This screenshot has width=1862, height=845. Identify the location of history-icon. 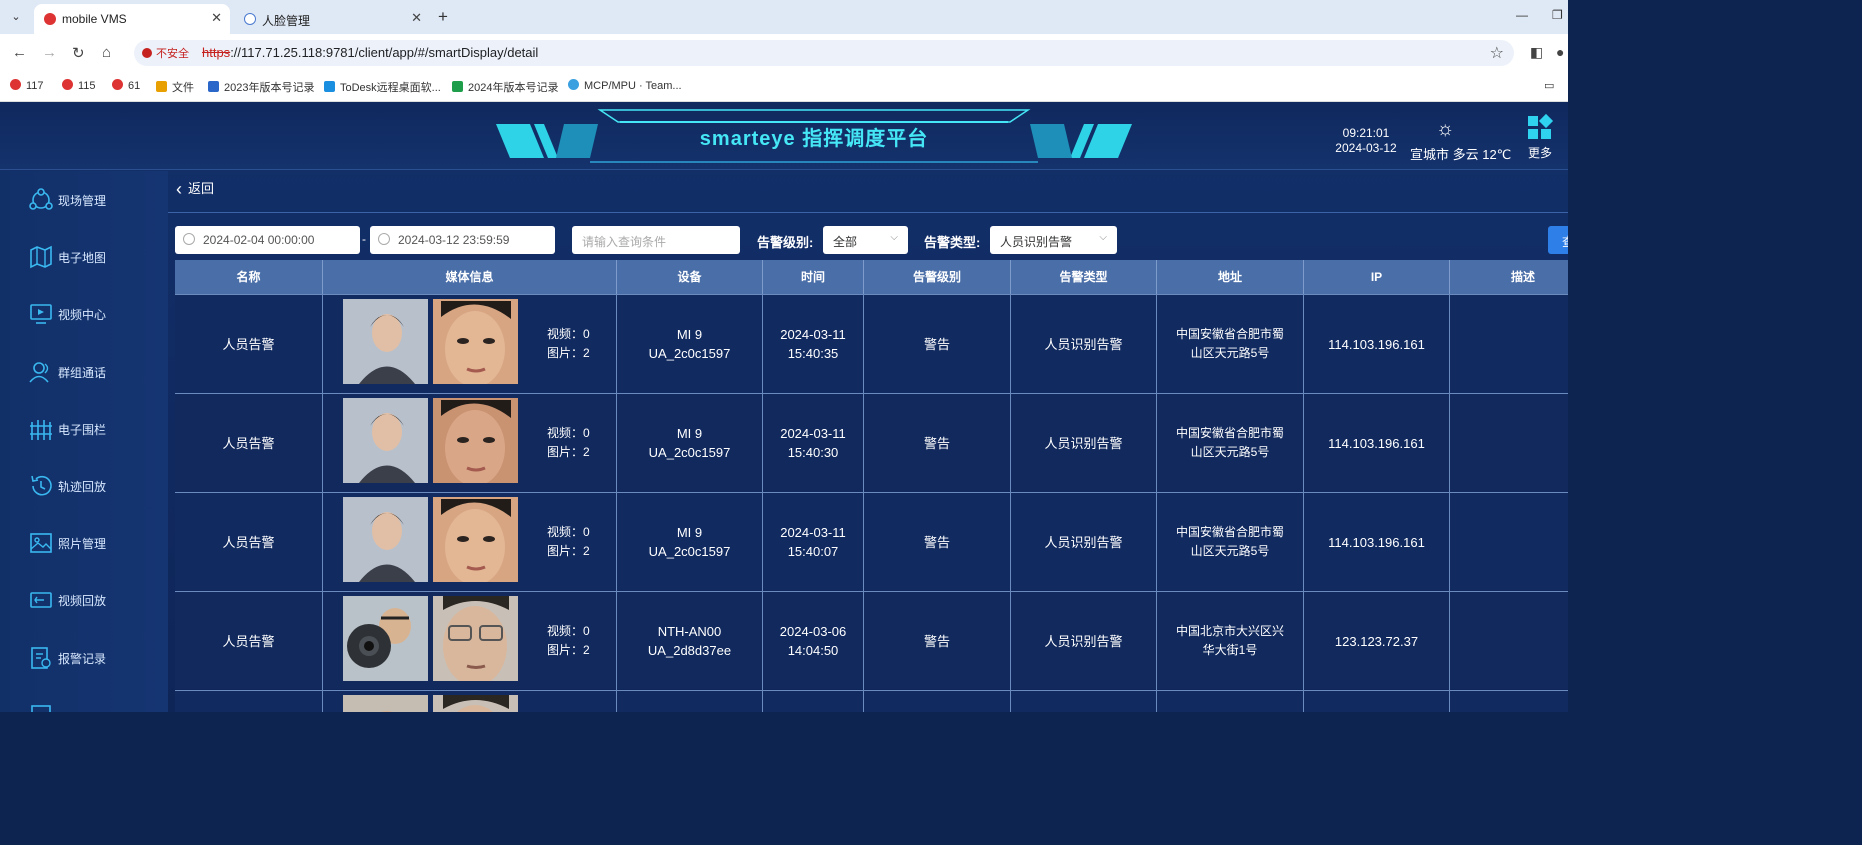
(41, 485).